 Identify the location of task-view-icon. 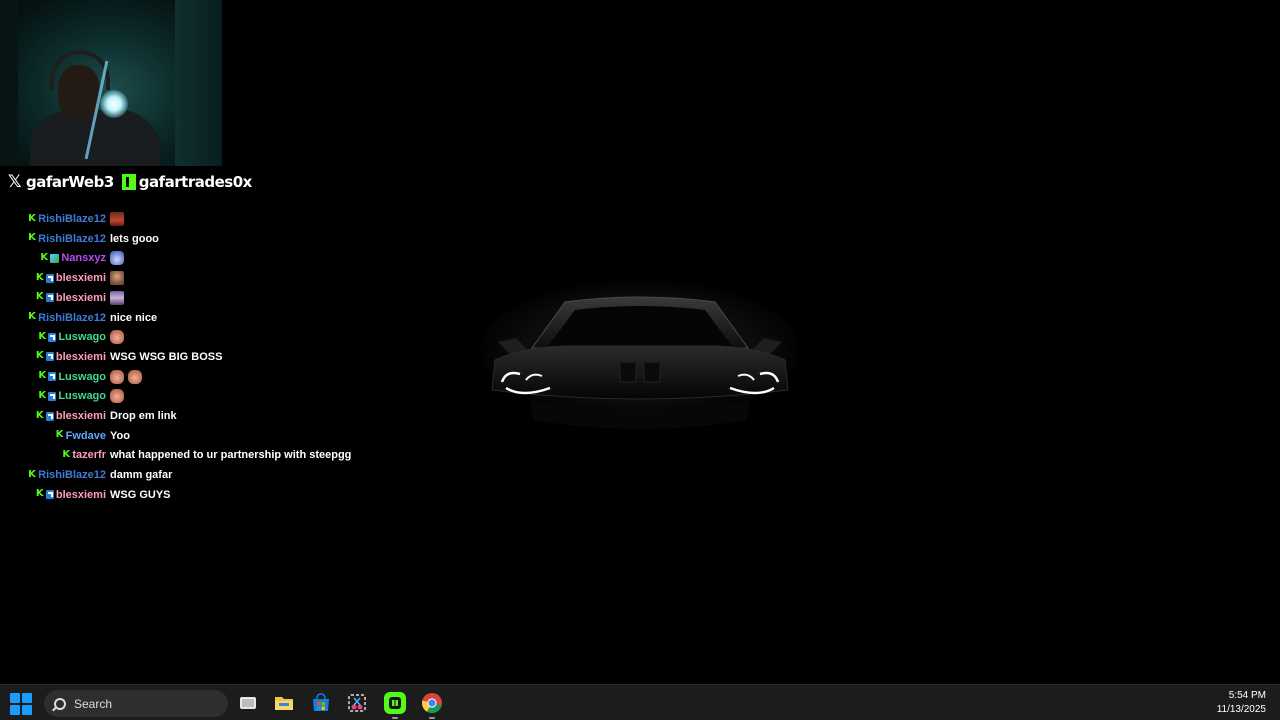
(248, 703).